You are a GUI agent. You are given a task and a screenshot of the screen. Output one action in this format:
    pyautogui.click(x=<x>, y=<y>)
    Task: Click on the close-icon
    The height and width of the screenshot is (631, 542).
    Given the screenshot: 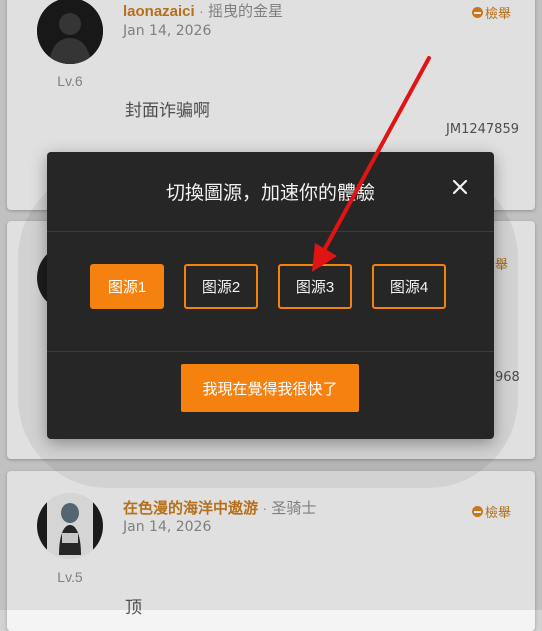 What is the action you would take?
    pyautogui.click(x=460, y=187)
    